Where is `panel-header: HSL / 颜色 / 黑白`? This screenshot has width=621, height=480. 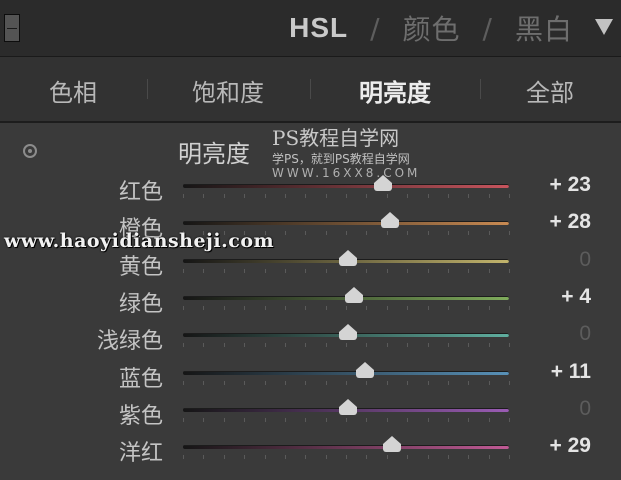
panel-header: HSL / 颜色 / 黑白 is located at coordinates (310, 28).